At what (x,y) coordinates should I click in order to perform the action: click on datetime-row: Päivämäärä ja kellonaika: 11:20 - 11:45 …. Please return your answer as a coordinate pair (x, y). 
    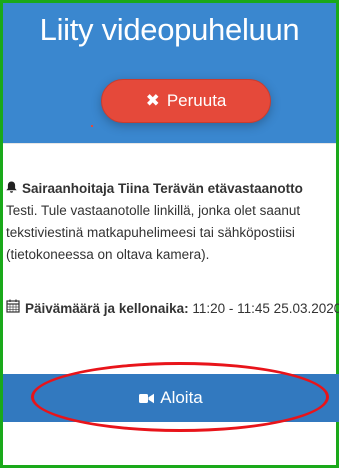
    Looking at the image, I should click on (172, 309).